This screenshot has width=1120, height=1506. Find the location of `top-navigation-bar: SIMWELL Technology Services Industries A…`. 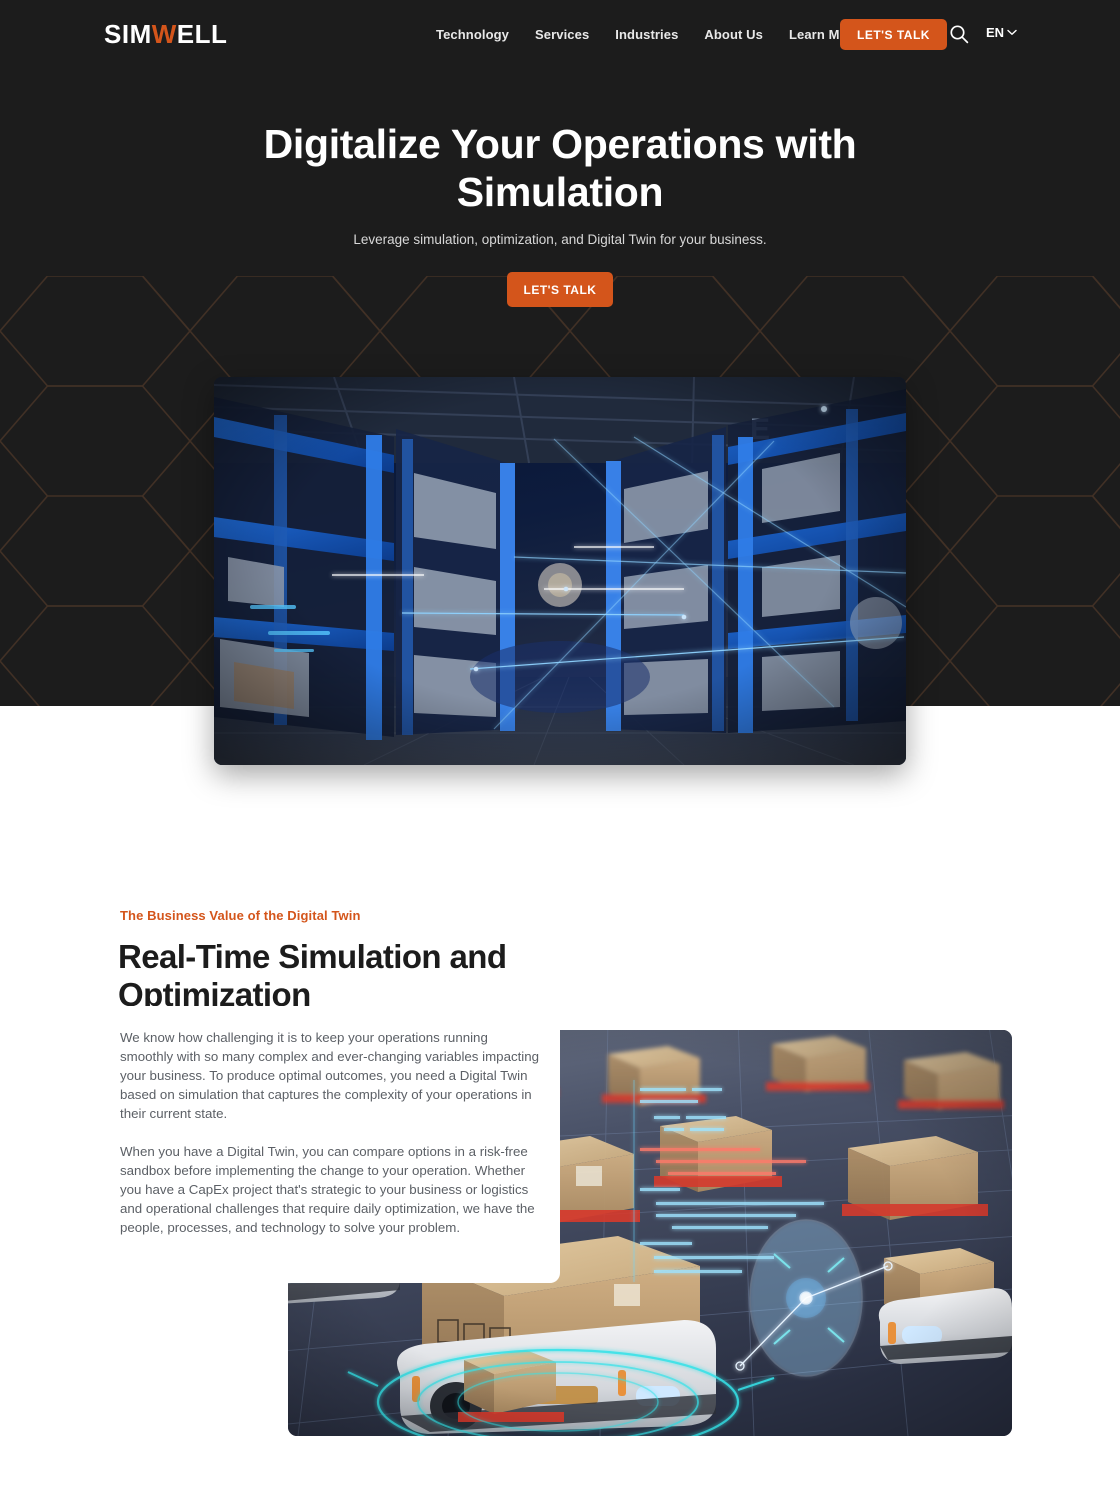

top-navigation-bar: SIMWELL Technology Services Industries A… is located at coordinates (560, 34).